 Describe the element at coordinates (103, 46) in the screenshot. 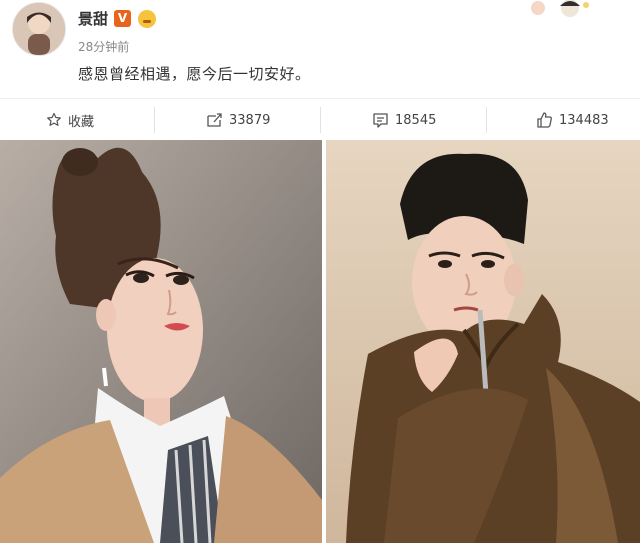

I see `post-timestamp: 28分钟前` at that location.